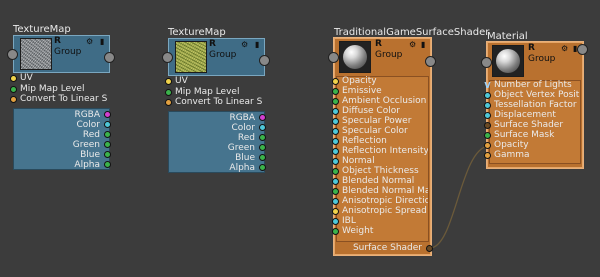 This screenshot has height=277, width=600. Describe the element at coordinates (335, 151) in the screenshot. I see `reflection-intensity-port` at that location.